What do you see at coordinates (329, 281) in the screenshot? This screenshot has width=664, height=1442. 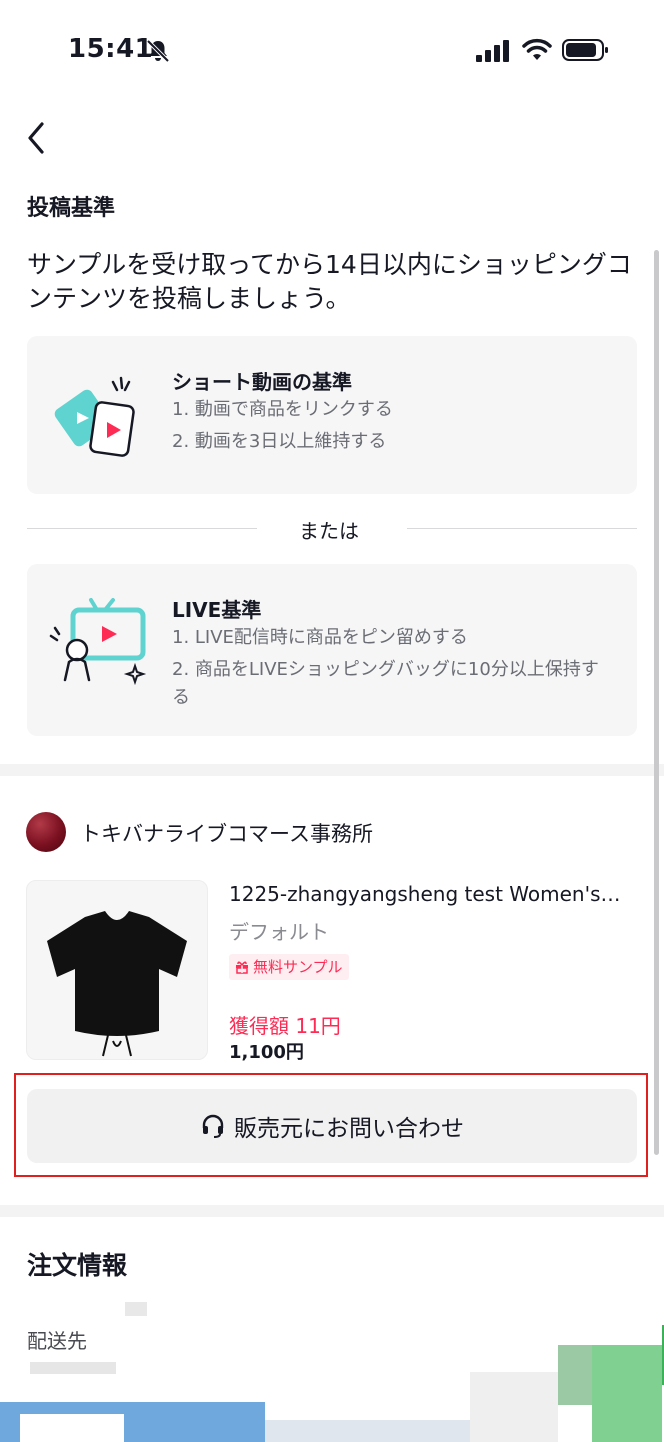 I see `intro-text: サンプルを受け取ってから14日以内にショッピングコンテンツを投稿しましょう。` at bounding box center [329, 281].